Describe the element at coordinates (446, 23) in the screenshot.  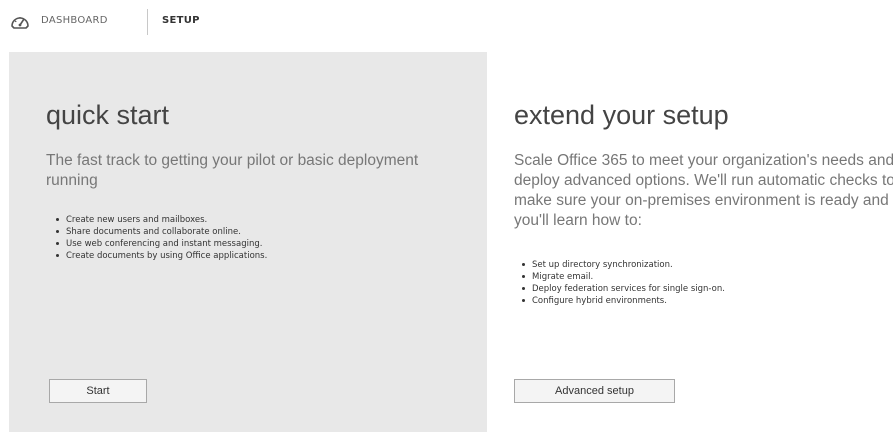
I see `top-navigation: DASHBOARD SETUP` at that location.